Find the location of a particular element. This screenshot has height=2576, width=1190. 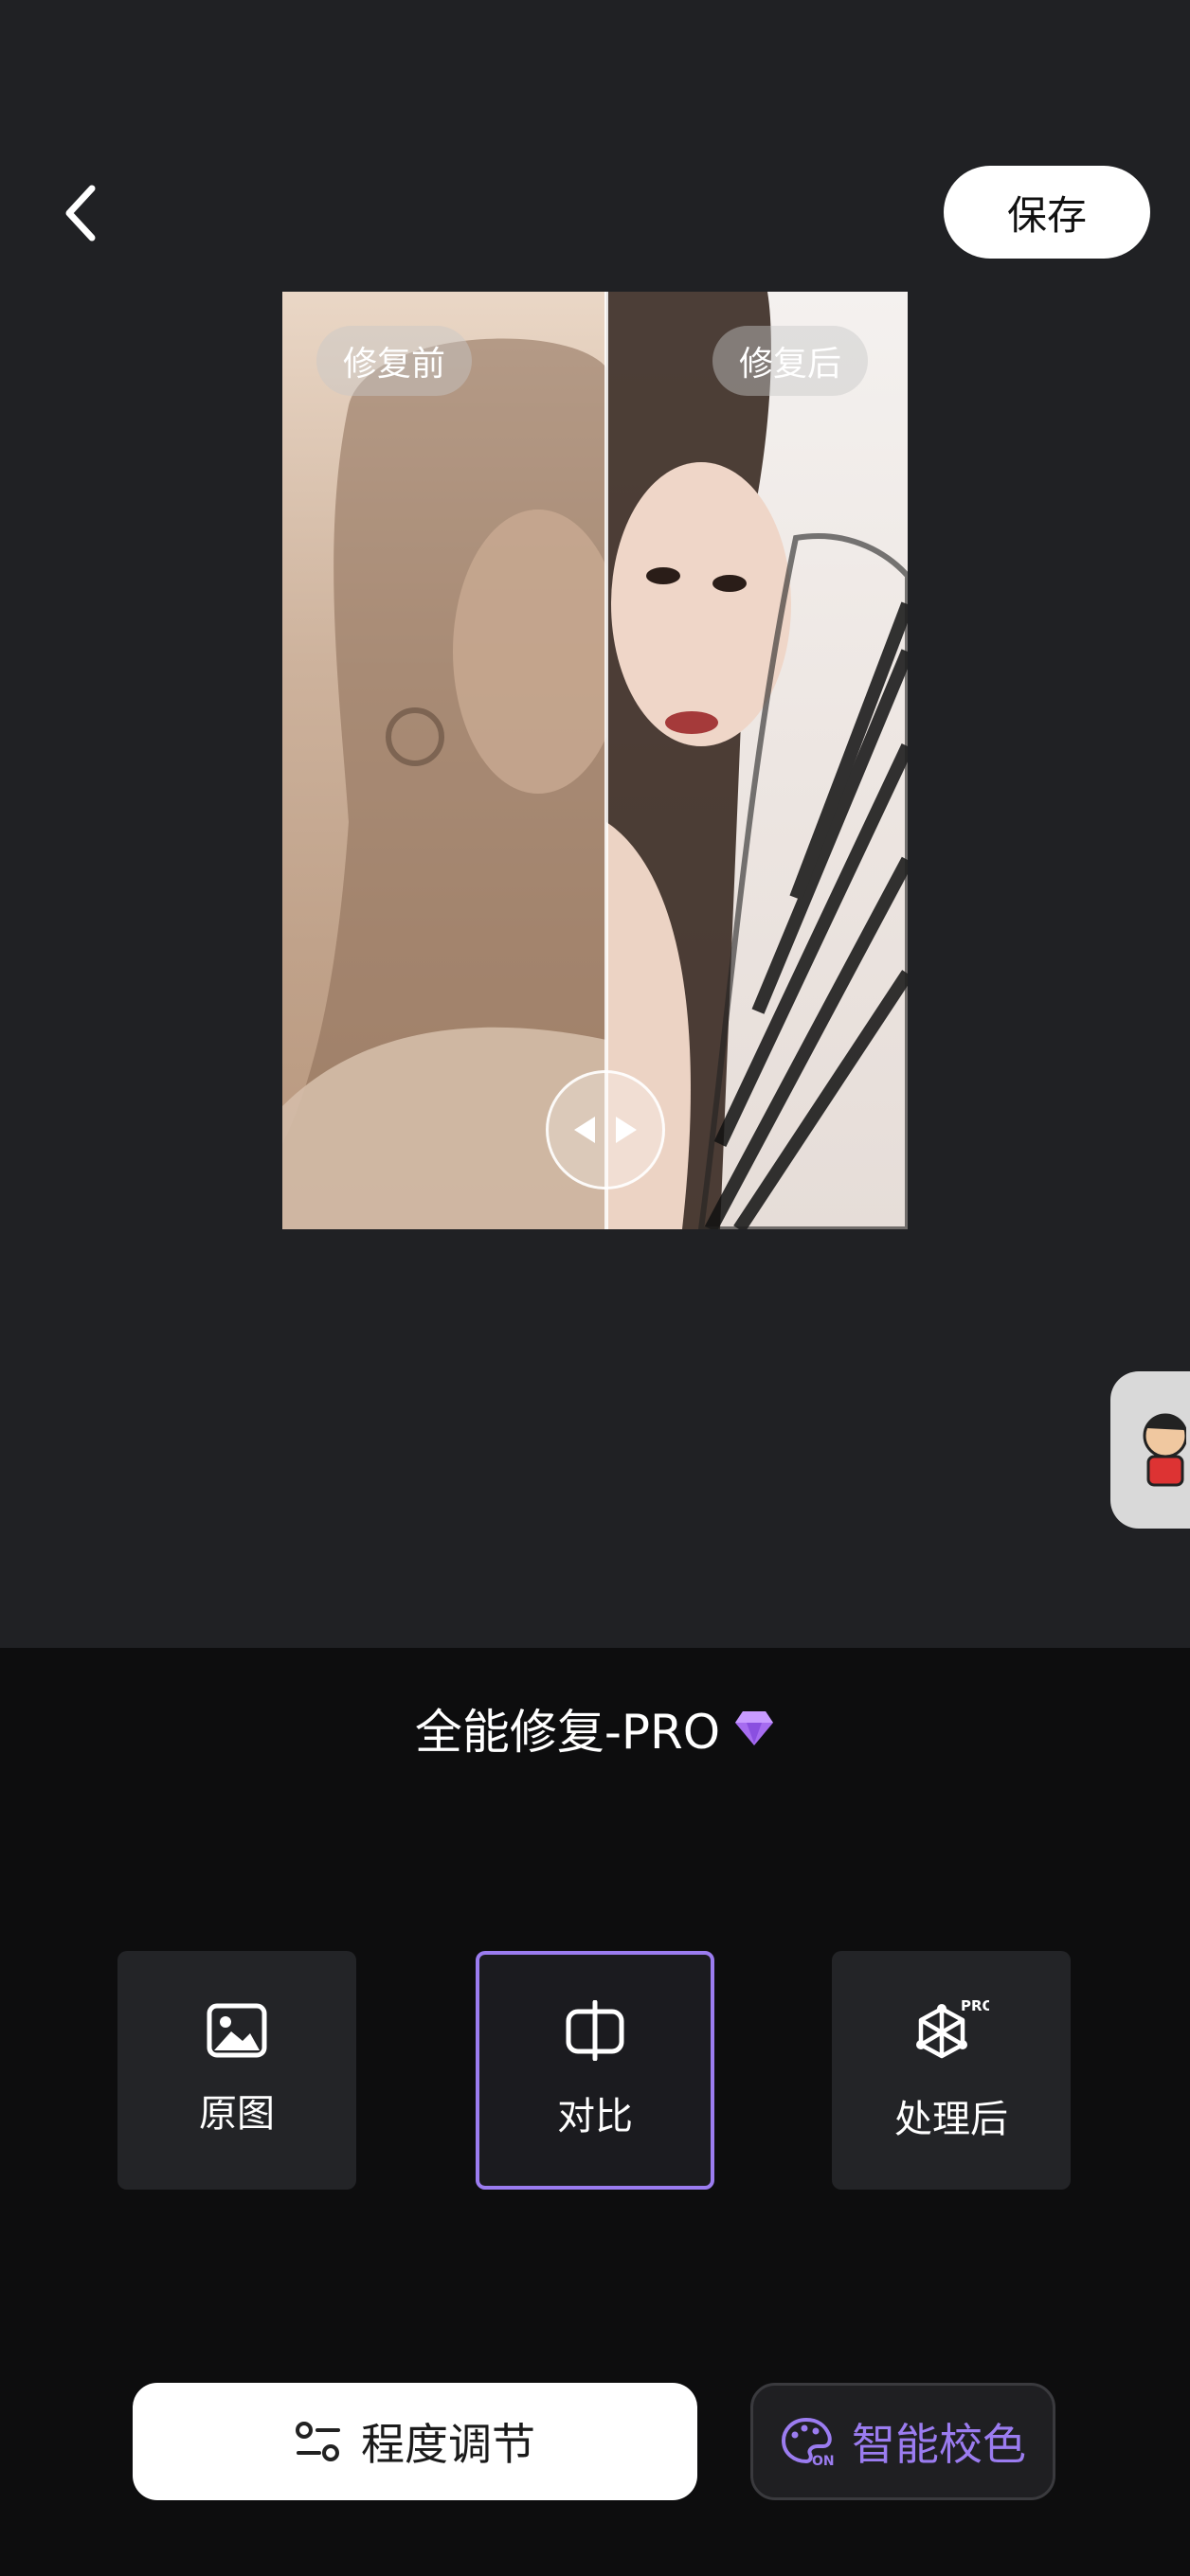

before-label: 修复前 is located at coordinates (394, 361).